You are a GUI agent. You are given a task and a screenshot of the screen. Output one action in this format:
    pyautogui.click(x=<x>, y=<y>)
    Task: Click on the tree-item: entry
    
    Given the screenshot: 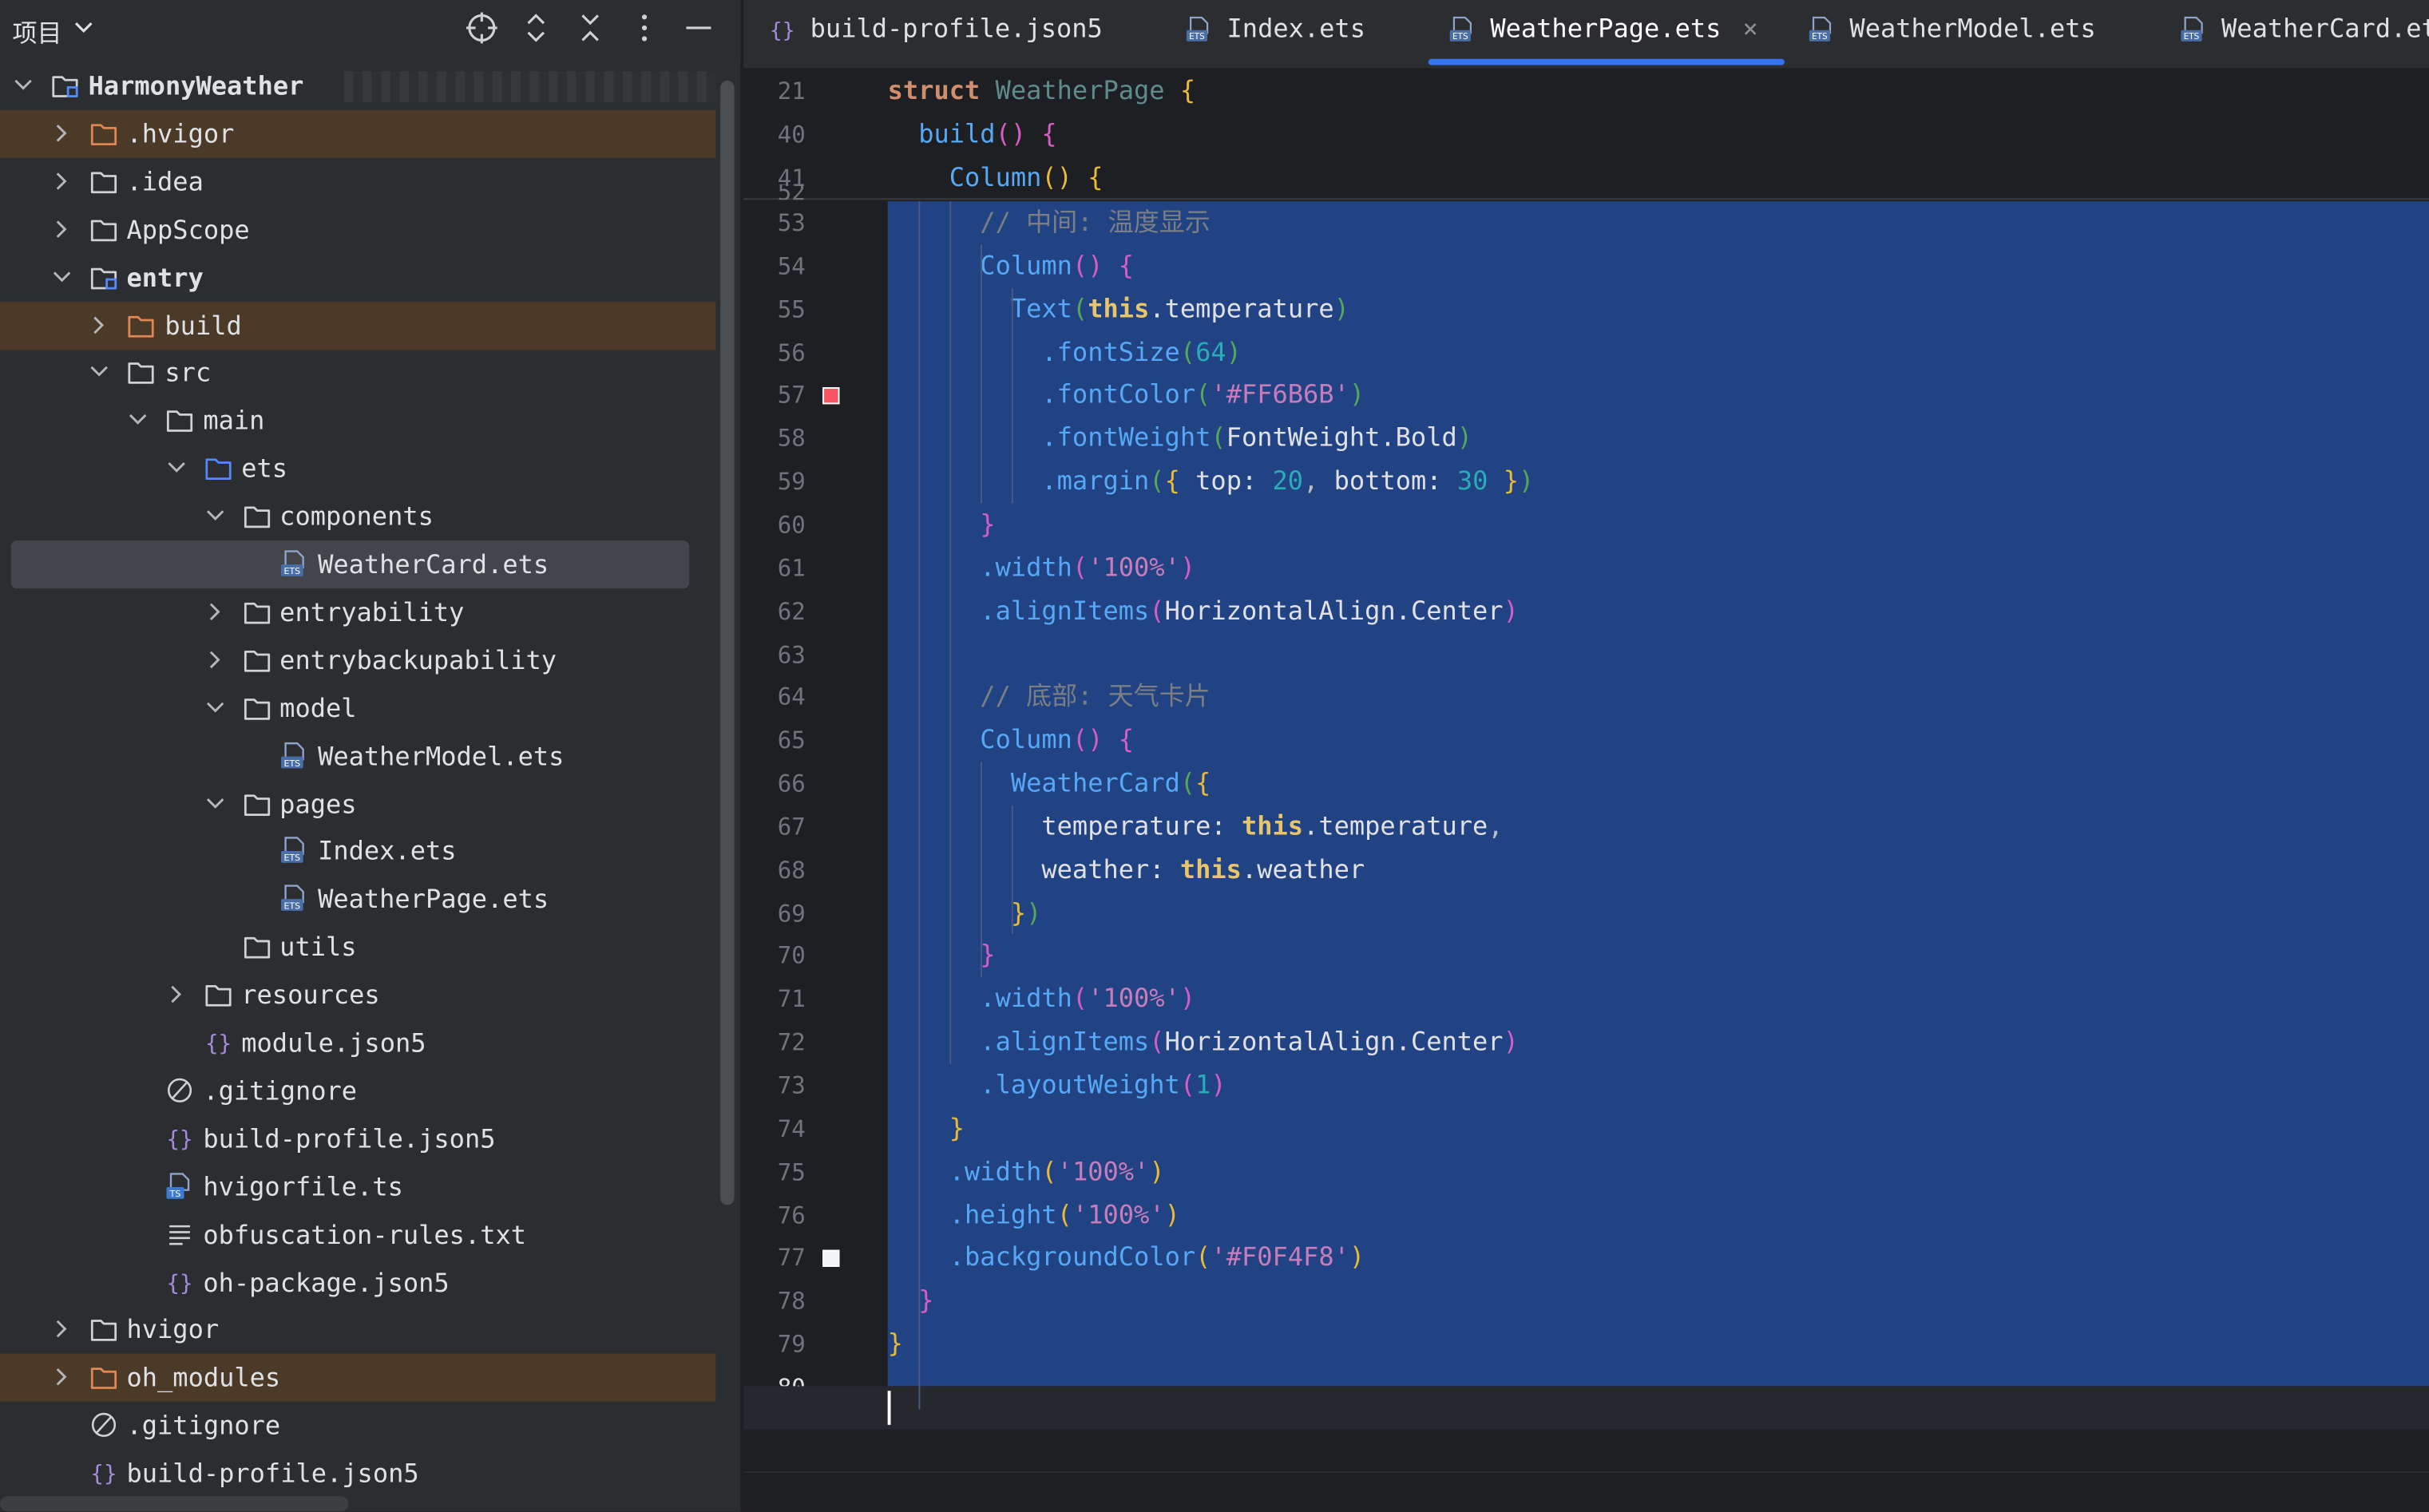 What is the action you would take?
    pyautogui.click(x=358, y=277)
    